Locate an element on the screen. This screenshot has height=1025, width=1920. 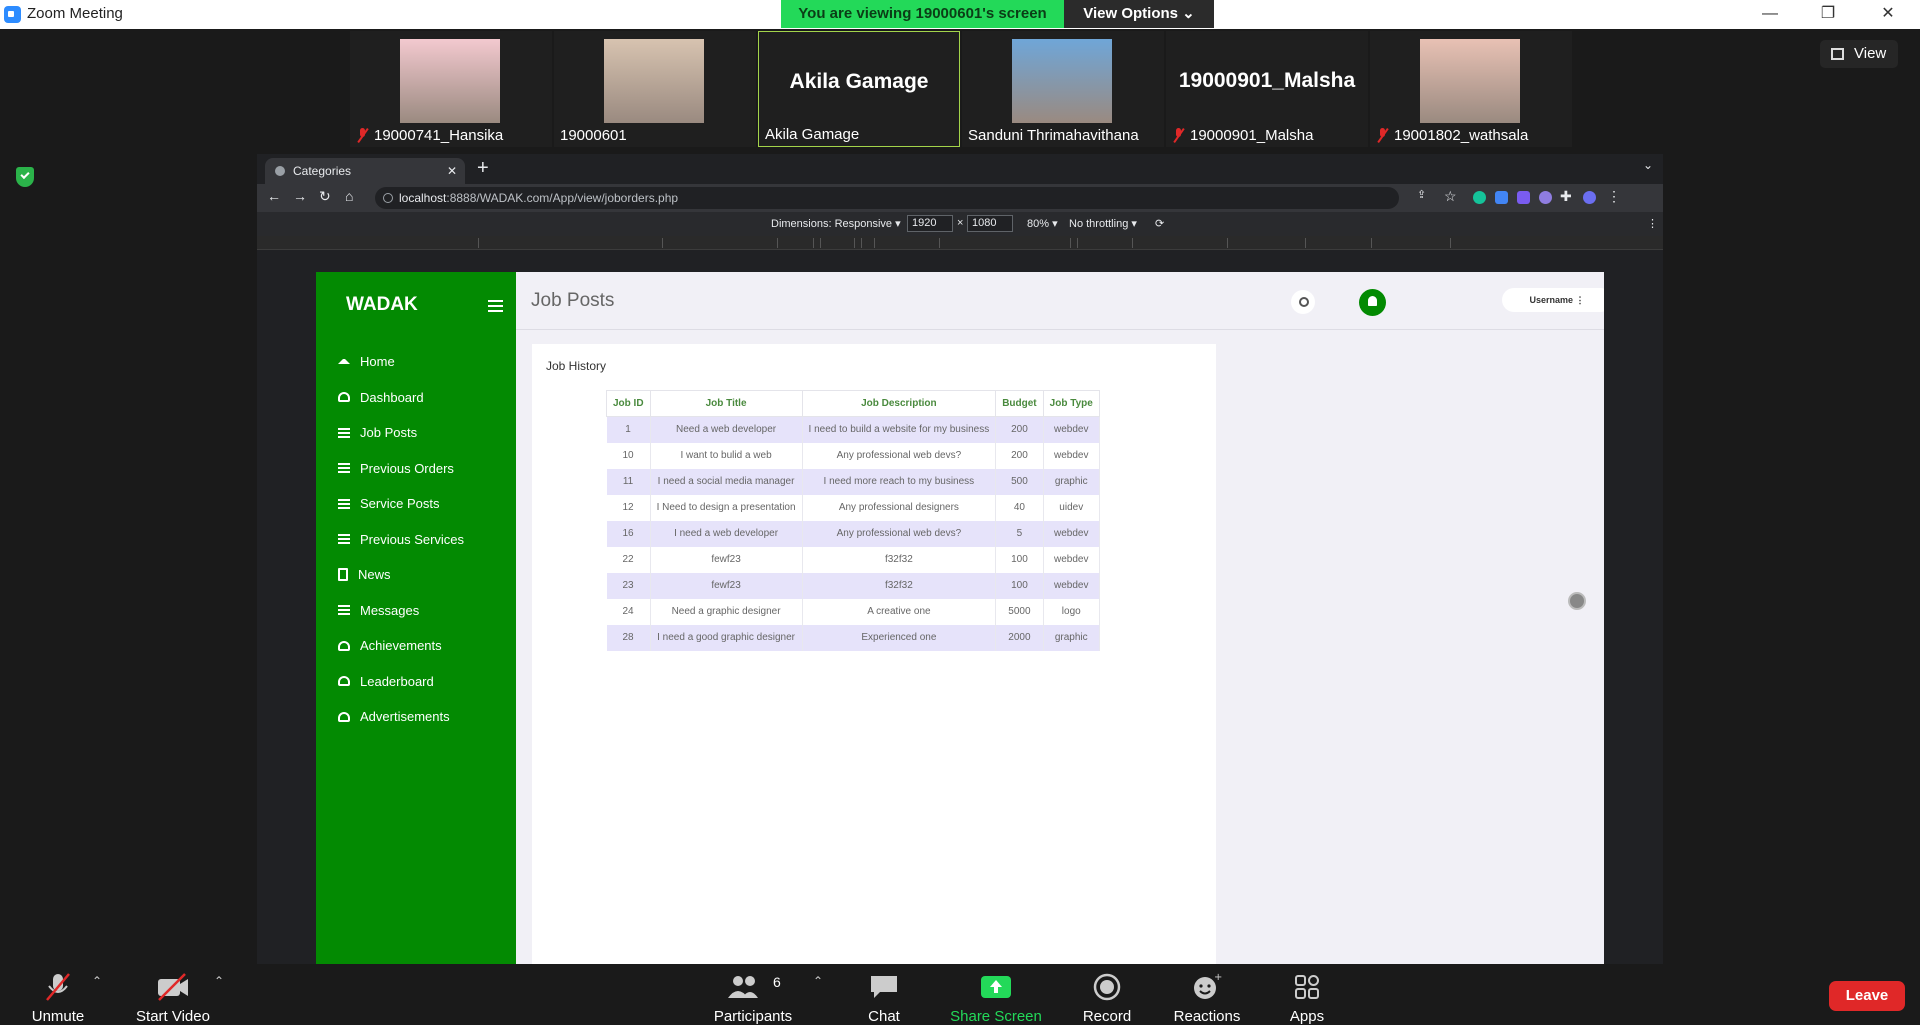
table-cell: 23 is located at coordinates (628, 585).